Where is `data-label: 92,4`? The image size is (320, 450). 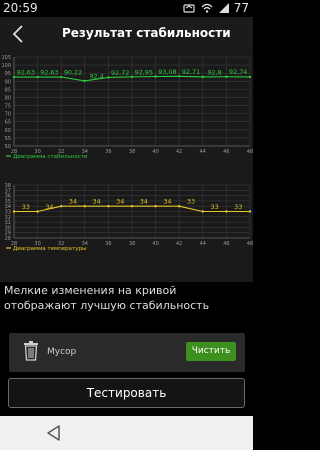
data-label: 92,4 is located at coordinates (96, 76).